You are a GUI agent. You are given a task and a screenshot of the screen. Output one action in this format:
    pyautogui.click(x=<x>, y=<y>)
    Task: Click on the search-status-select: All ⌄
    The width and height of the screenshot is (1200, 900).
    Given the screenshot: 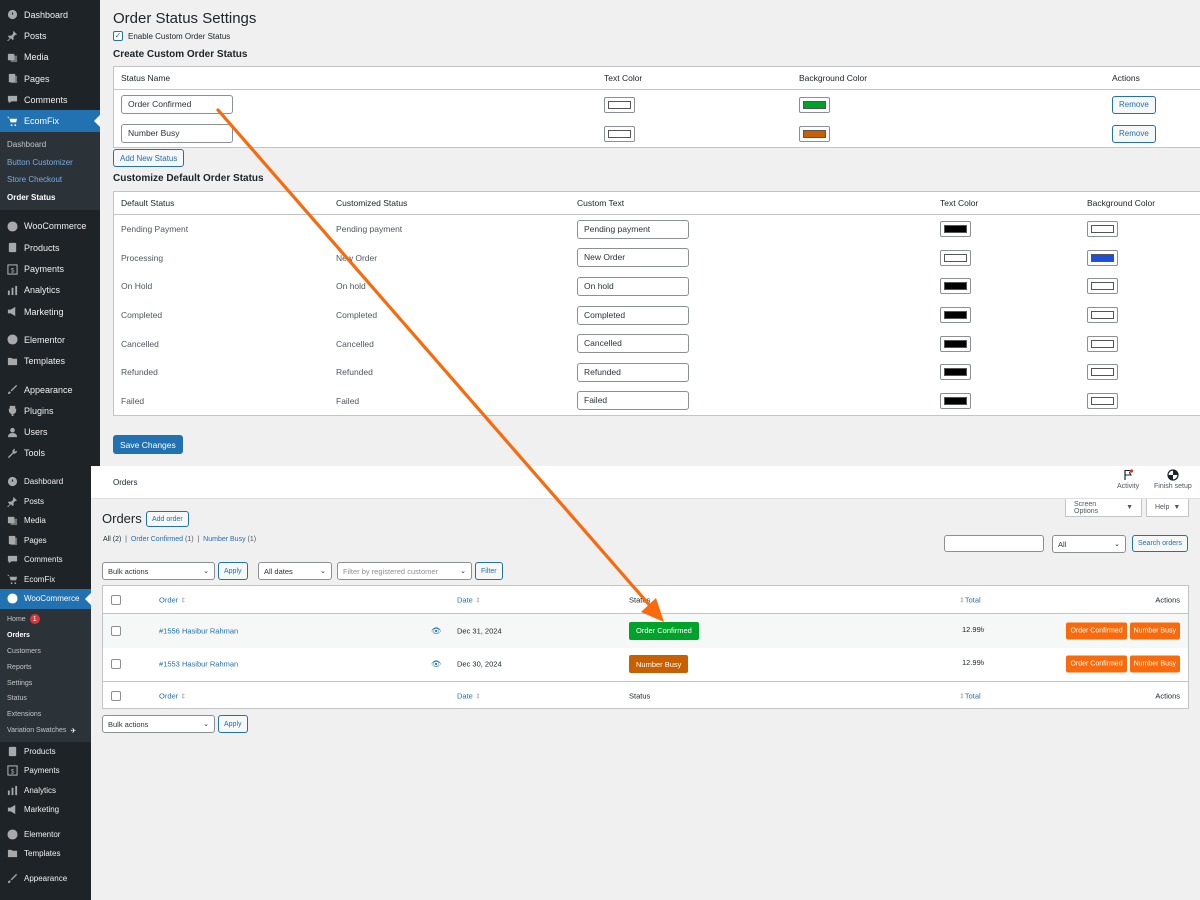 What is the action you would take?
    pyautogui.click(x=1089, y=544)
    